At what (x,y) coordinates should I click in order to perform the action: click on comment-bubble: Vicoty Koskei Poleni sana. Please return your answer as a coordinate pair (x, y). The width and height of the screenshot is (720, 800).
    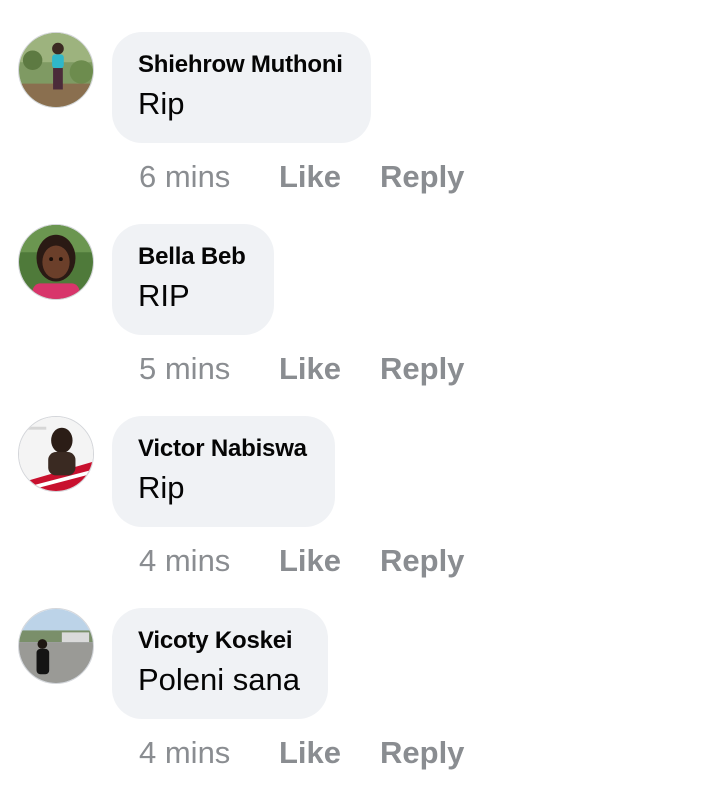
    Looking at the image, I should click on (220, 663).